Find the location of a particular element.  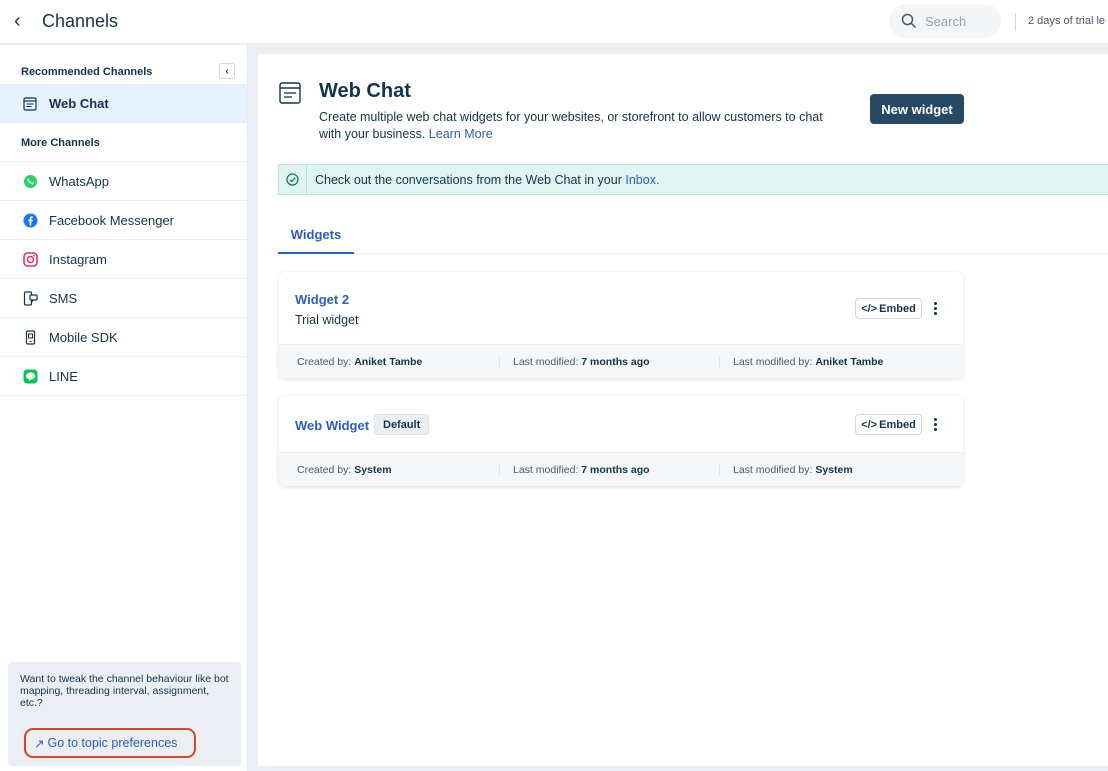

search-placeholder: Search is located at coordinates (946, 21).